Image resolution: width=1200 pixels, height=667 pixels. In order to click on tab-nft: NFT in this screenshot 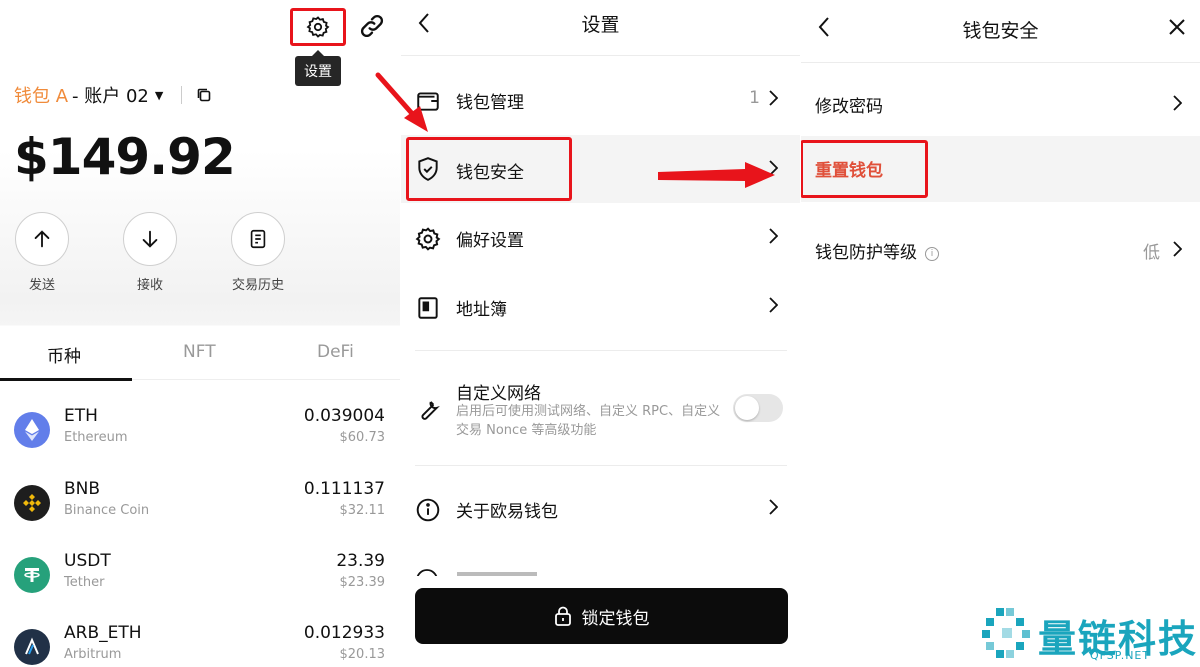, I will do `click(199, 352)`.